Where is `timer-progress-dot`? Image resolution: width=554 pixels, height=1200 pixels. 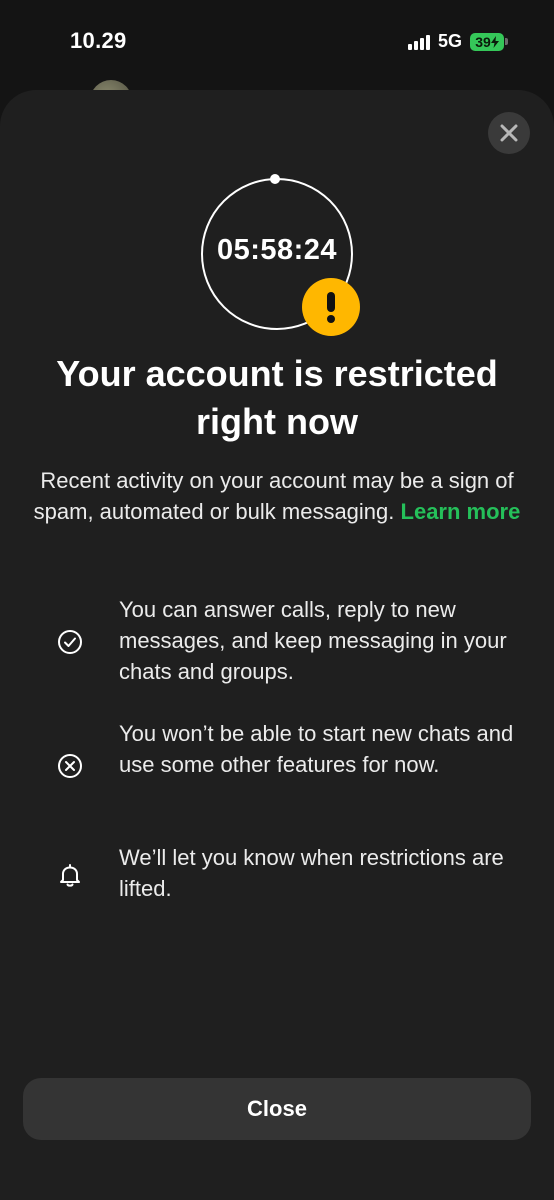
timer-progress-dot is located at coordinates (275, 179).